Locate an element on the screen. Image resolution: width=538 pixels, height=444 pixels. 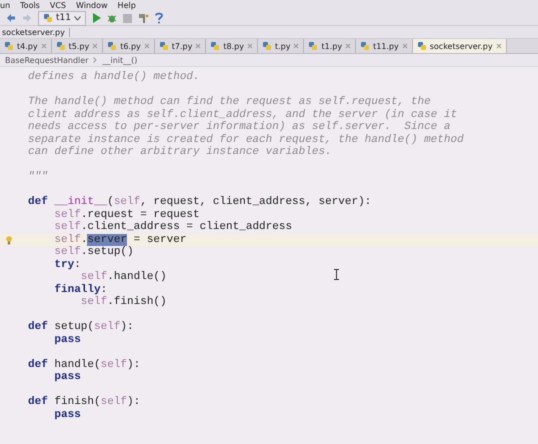
forward-arrow-icon is located at coordinates (27, 18).